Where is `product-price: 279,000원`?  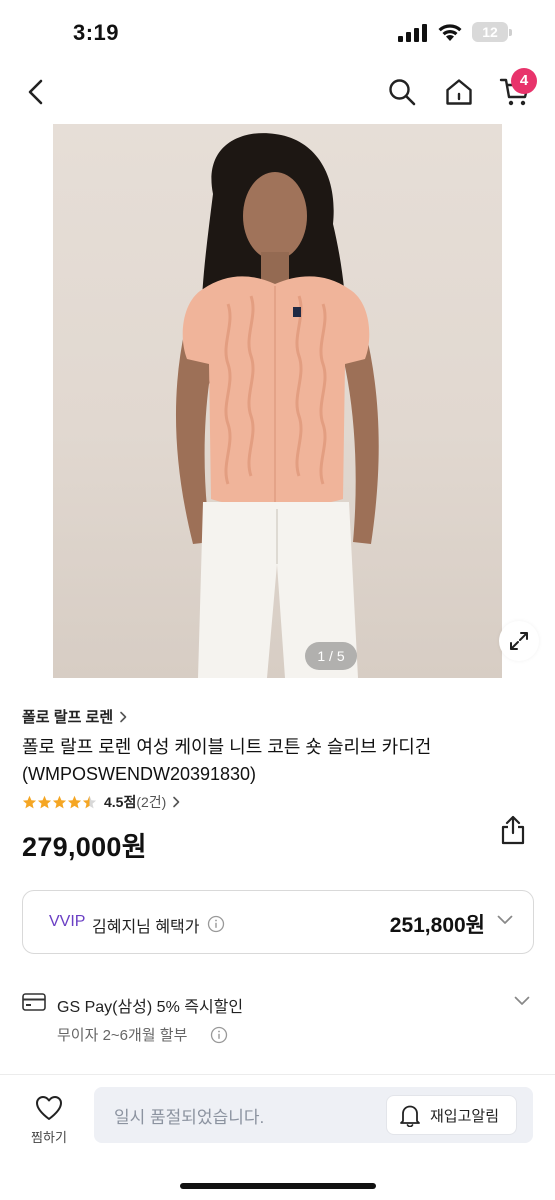 product-price: 279,000원 is located at coordinates (84, 847).